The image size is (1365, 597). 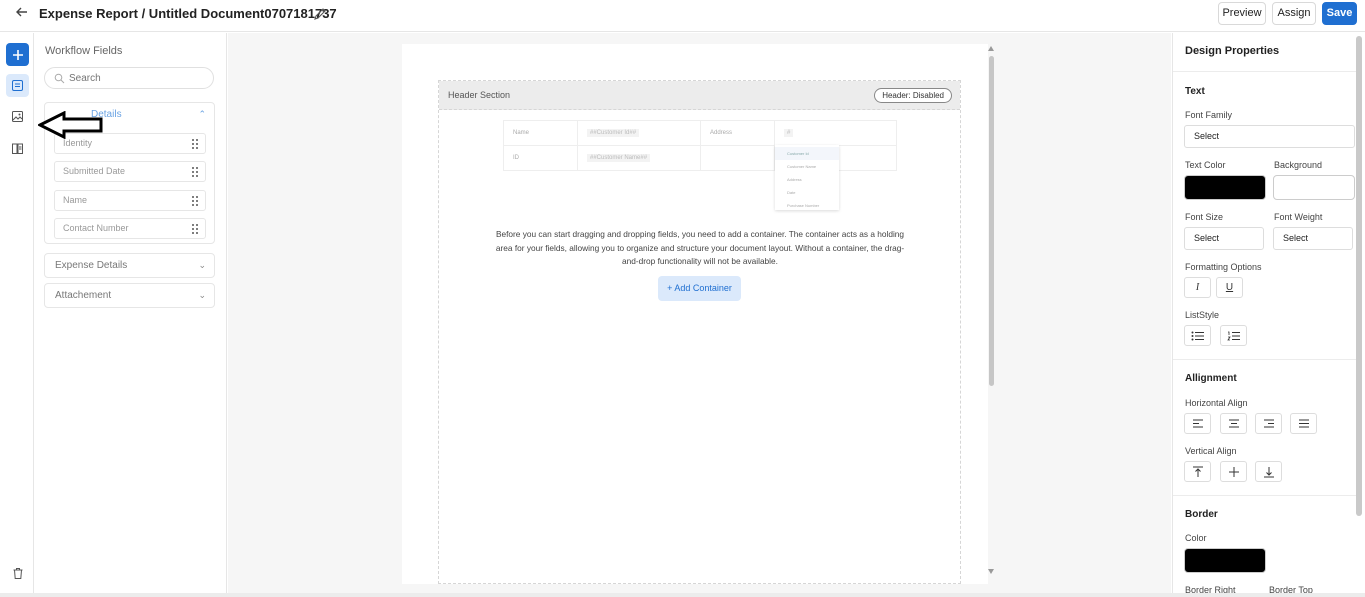 I want to click on dropdown-option: Date, so click(x=807, y=192).